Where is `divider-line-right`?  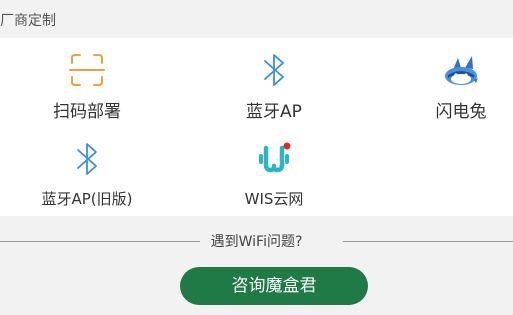
divider-line-right is located at coordinates (428, 241).